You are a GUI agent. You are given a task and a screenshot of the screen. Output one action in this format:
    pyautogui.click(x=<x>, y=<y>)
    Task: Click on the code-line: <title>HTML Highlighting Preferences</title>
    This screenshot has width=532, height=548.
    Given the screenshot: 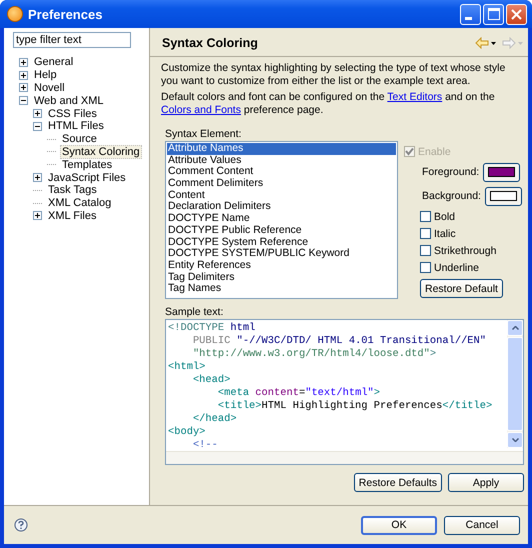 What is the action you would take?
    pyautogui.click(x=355, y=406)
    